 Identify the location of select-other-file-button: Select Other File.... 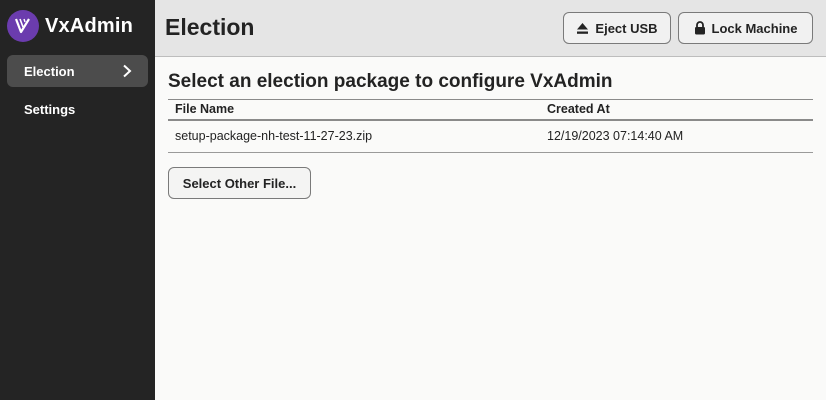
(239, 183).